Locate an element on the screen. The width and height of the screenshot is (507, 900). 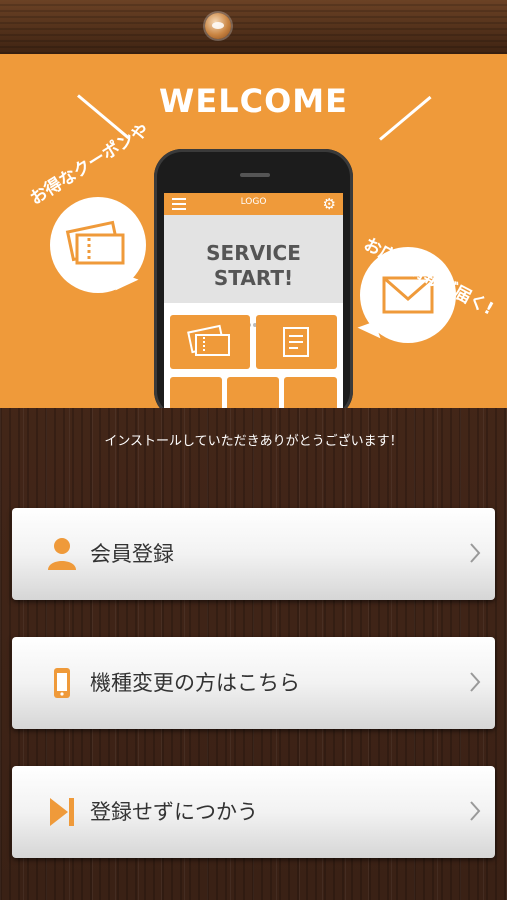
member-registration-button: 会員登録 is located at coordinates (253, 554).